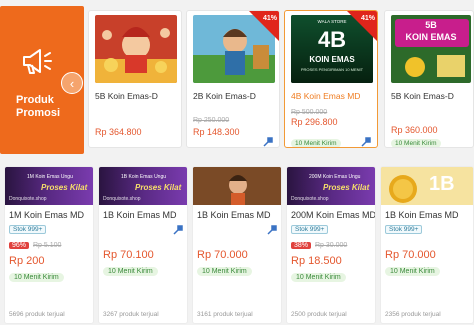 The width and height of the screenshot is (474, 325). I want to click on product-title: 200M Koin Emas MD, so click(333, 215).